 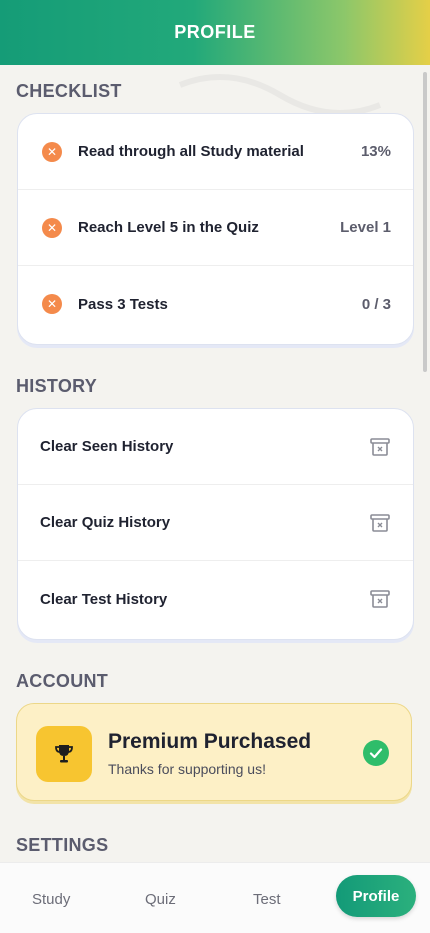 I want to click on checklist-item-value: Level 1, so click(x=365, y=227).